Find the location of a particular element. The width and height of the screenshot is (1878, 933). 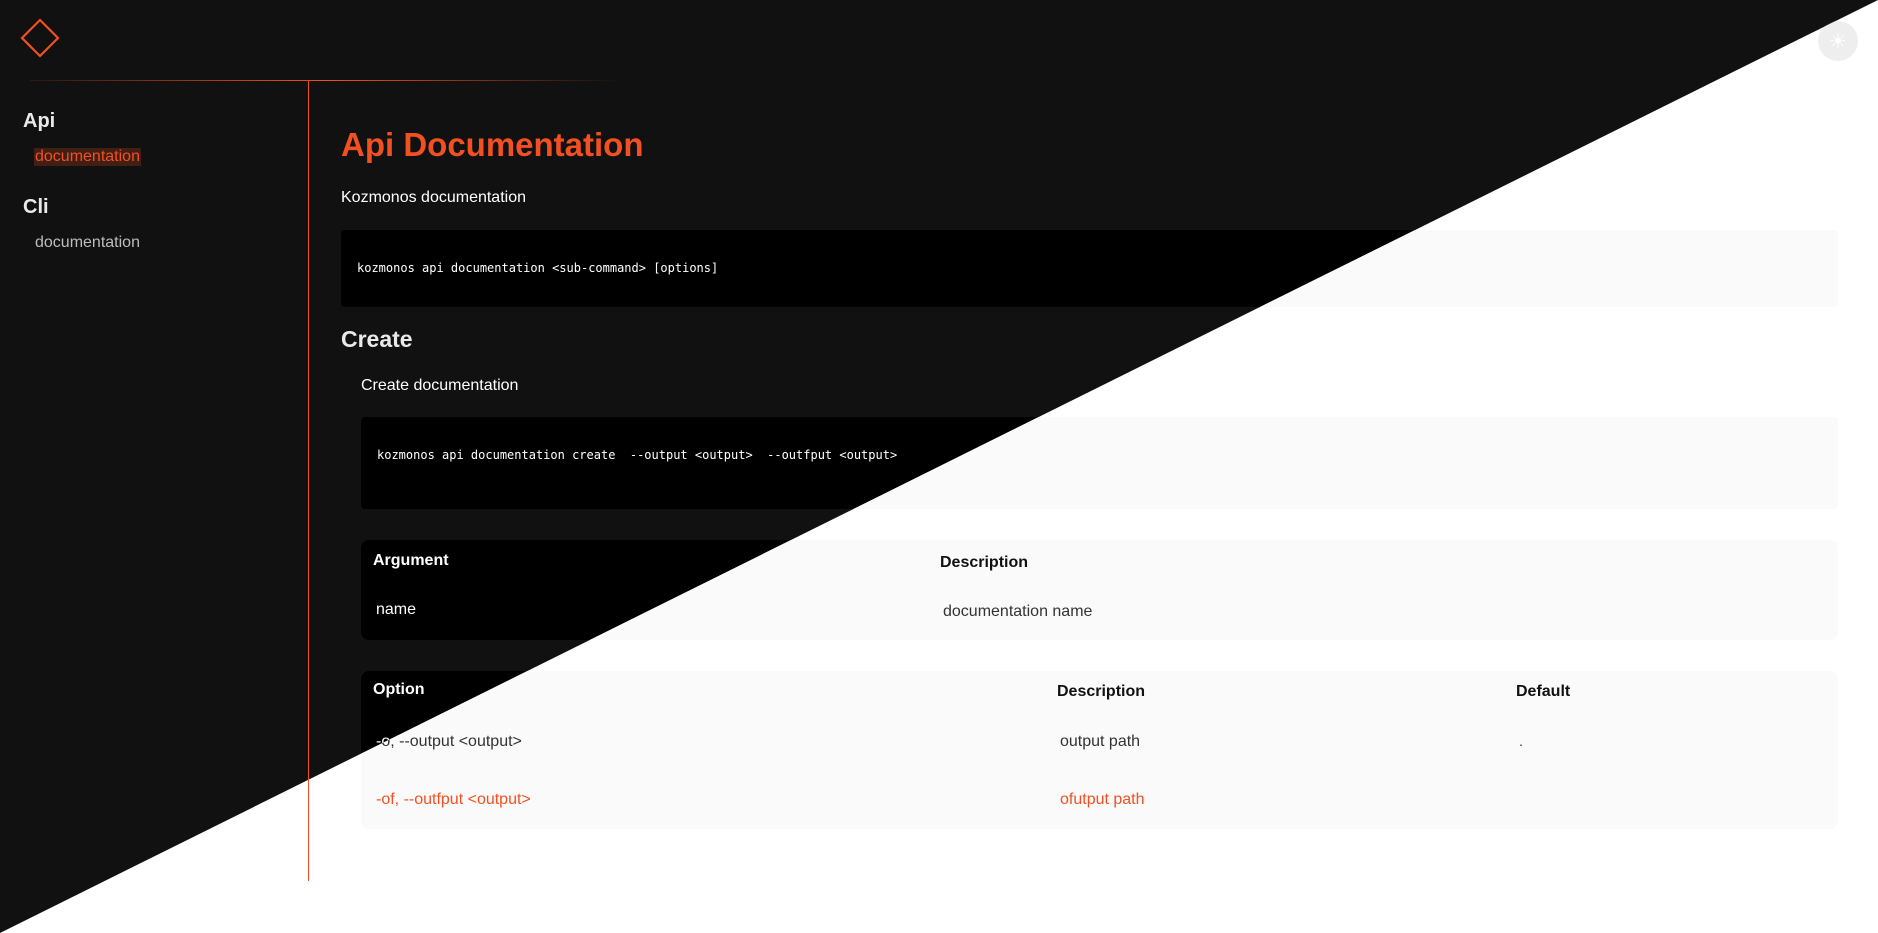

diamond-logo-icon is located at coordinates (40, 38).